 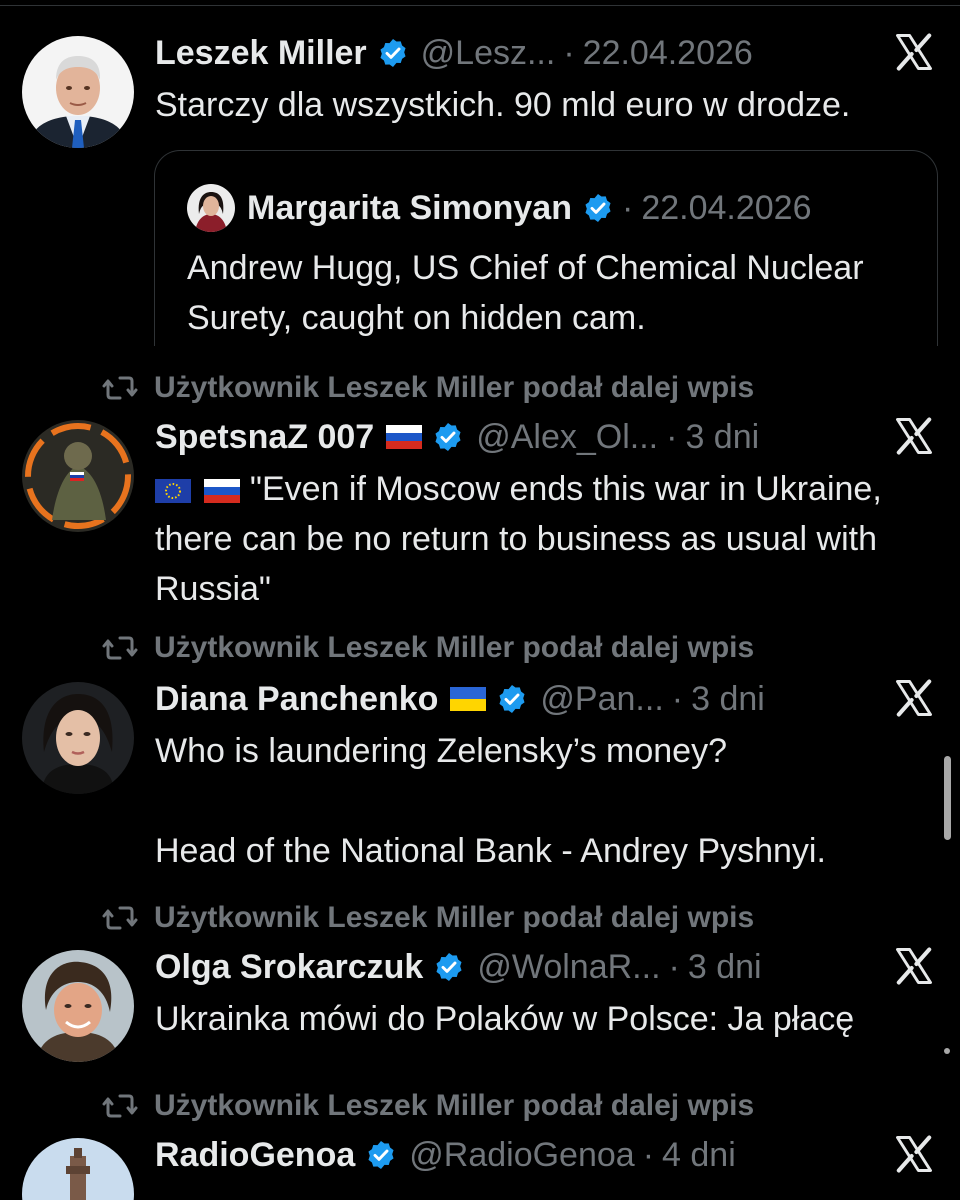 I want to click on portrait-woman-short-hair-icon, so click(x=78, y=1006).